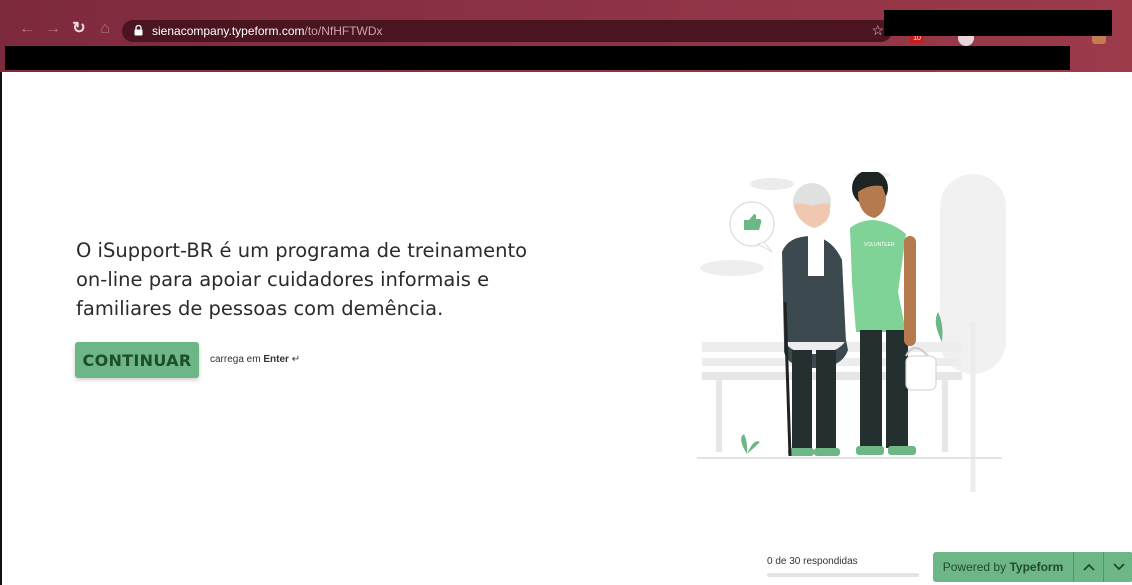 Image resolution: width=1132 pixels, height=585 pixels. I want to click on redacted-area, so click(998, 23).